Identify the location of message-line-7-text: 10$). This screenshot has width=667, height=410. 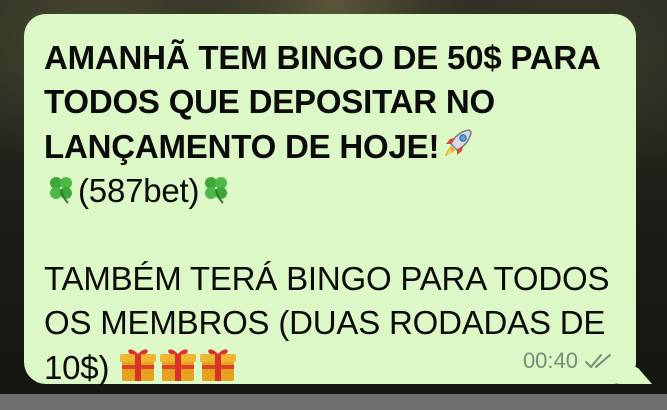
(77, 367).